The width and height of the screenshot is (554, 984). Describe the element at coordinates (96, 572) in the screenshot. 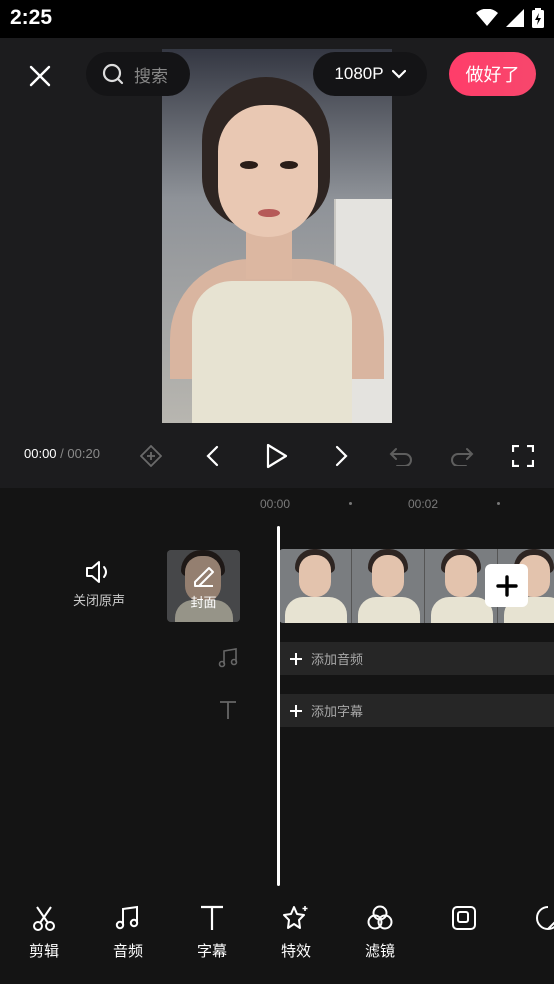

I see `speaker-icon` at that location.